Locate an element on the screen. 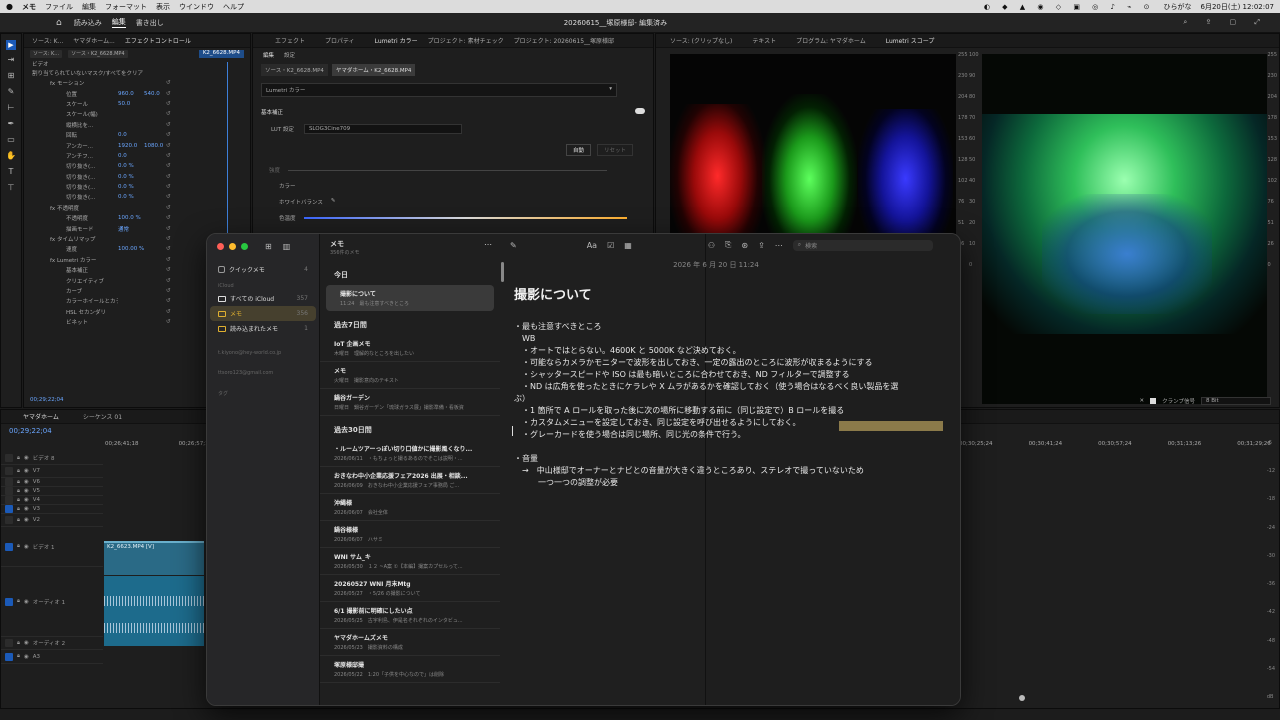 This screenshot has width=1280, height=720. tab-export: 書き出し is located at coordinates (150, 23).